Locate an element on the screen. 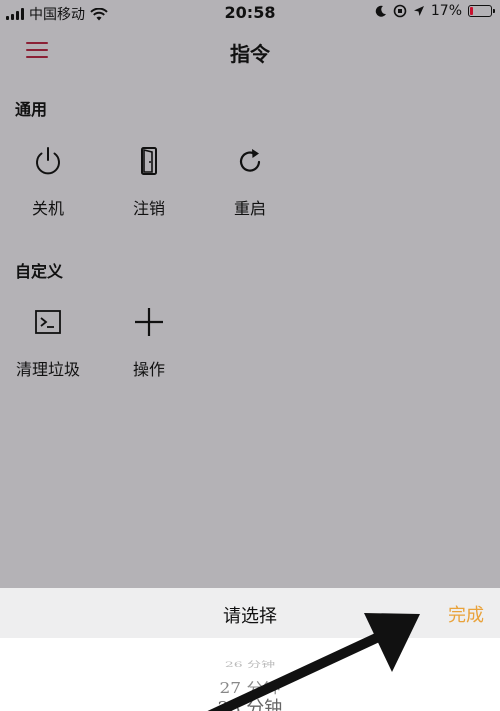  general-commands: 关机 注销 重启 is located at coordinates (250, 190).